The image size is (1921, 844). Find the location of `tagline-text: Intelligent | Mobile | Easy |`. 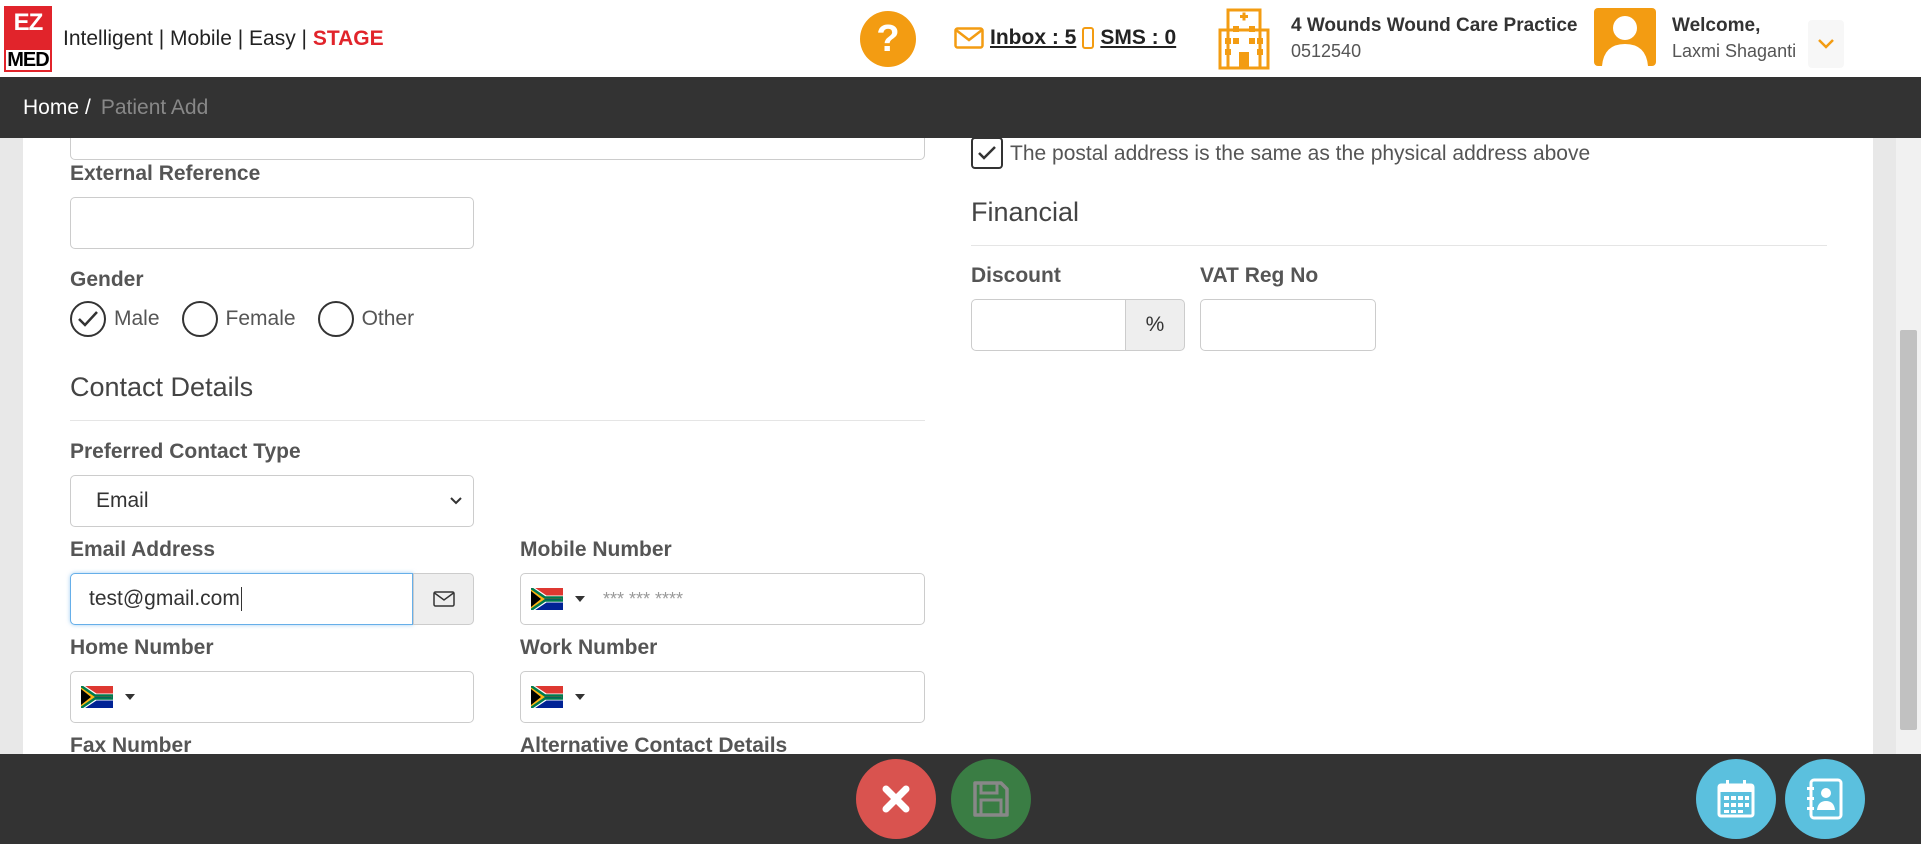

tagline-text: Intelligent | Mobile | Easy | is located at coordinates (188, 38).